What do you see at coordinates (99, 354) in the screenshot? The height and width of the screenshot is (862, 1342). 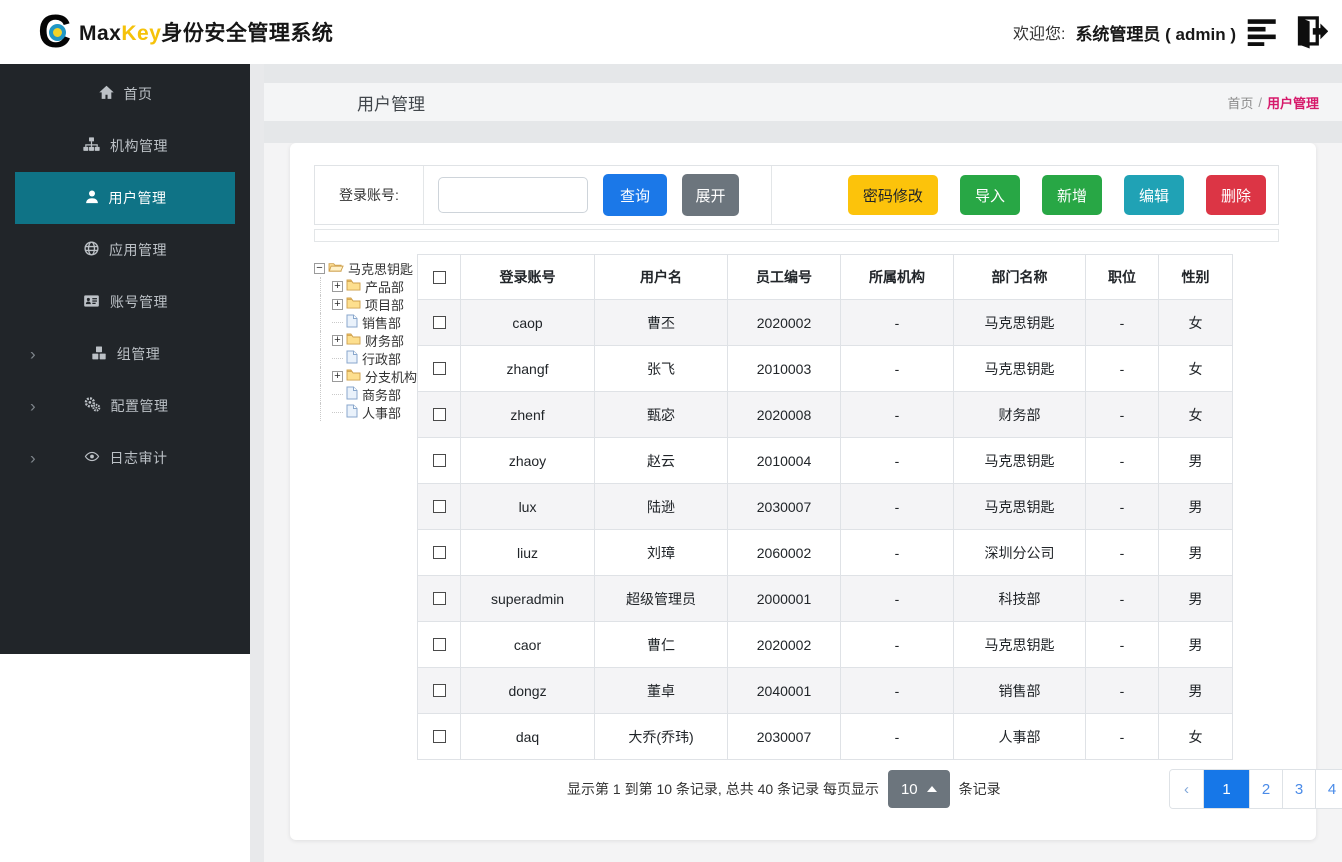 I see `cubes-icon` at bounding box center [99, 354].